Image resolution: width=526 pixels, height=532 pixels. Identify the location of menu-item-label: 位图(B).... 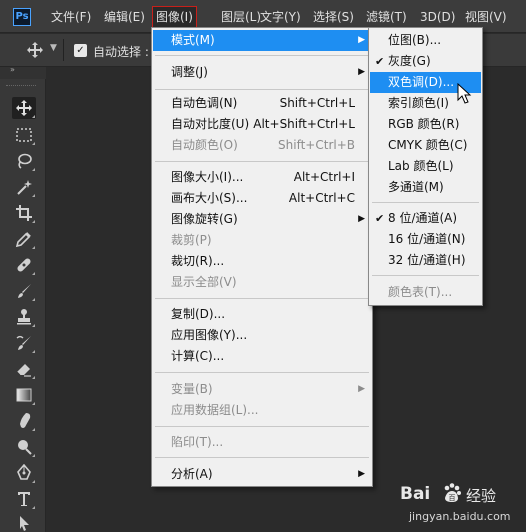
(415, 40).